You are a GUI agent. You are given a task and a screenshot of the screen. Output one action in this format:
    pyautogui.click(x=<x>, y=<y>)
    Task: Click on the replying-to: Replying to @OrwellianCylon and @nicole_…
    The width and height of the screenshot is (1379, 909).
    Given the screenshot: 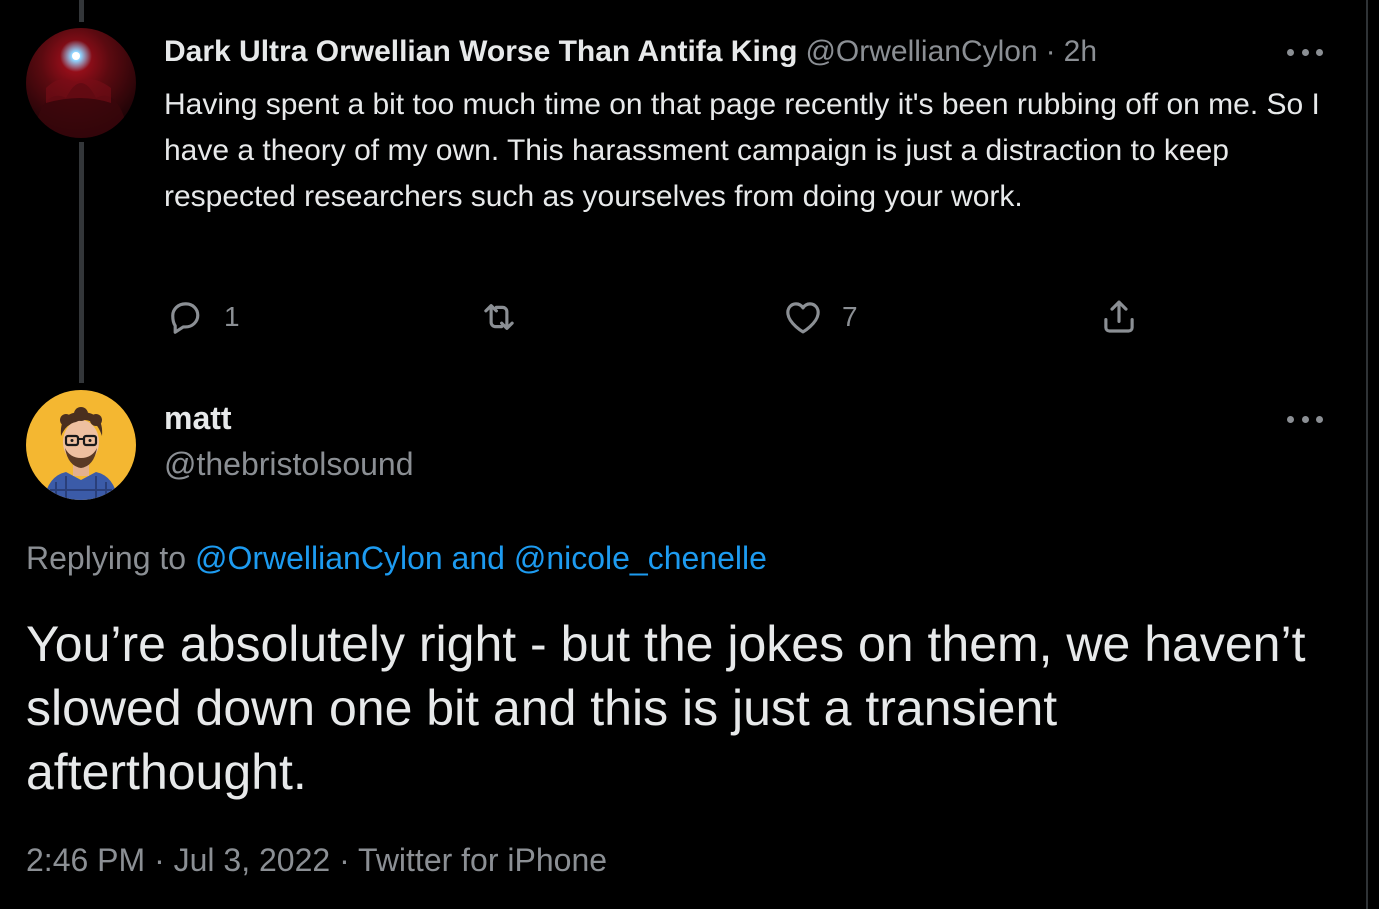 What is the action you would take?
    pyautogui.click(x=396, y=558)
    